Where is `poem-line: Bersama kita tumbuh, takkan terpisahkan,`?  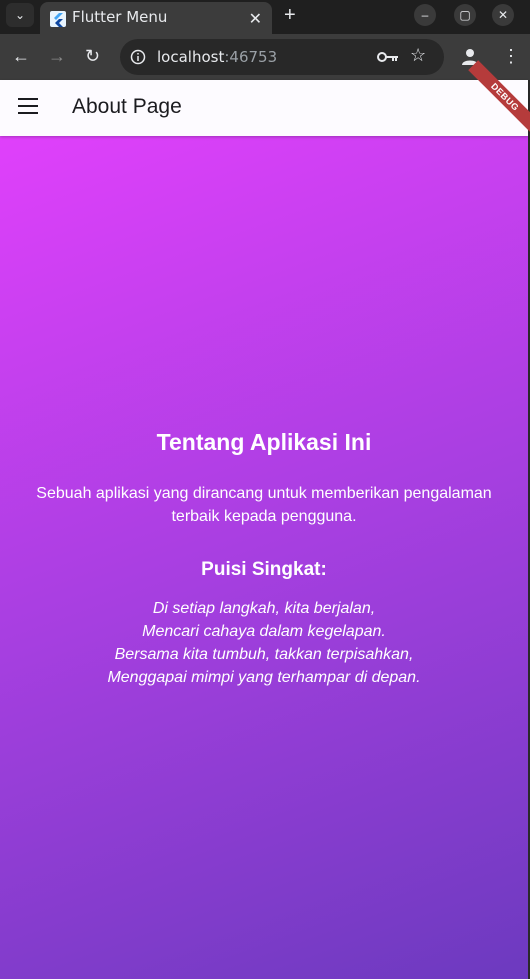 poem-line: Bersama kita tumbuh, takkan terpisahkan, is located at coordinates (264, 654).